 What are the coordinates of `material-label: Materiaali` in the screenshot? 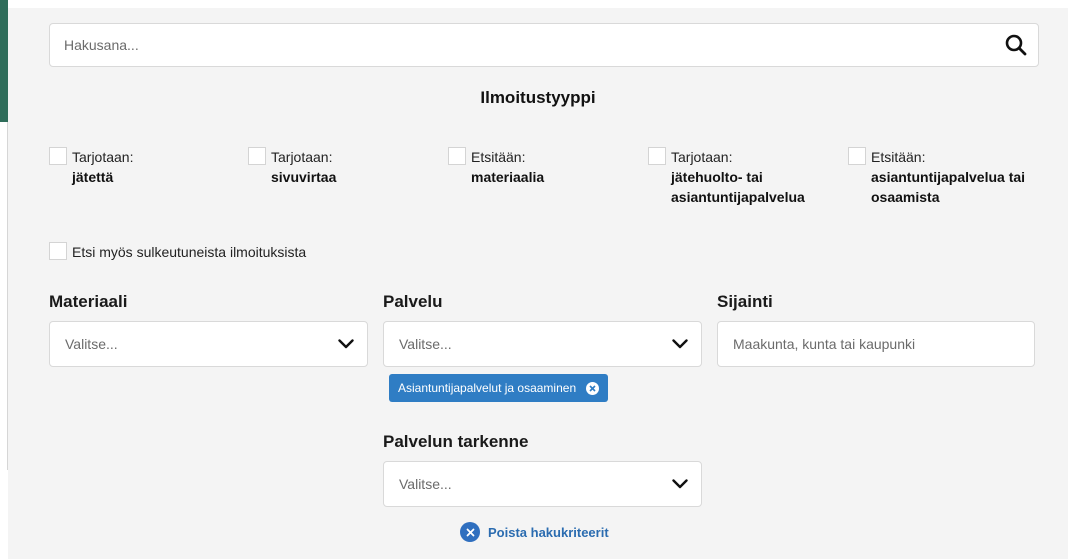 It's located at (88, 301).